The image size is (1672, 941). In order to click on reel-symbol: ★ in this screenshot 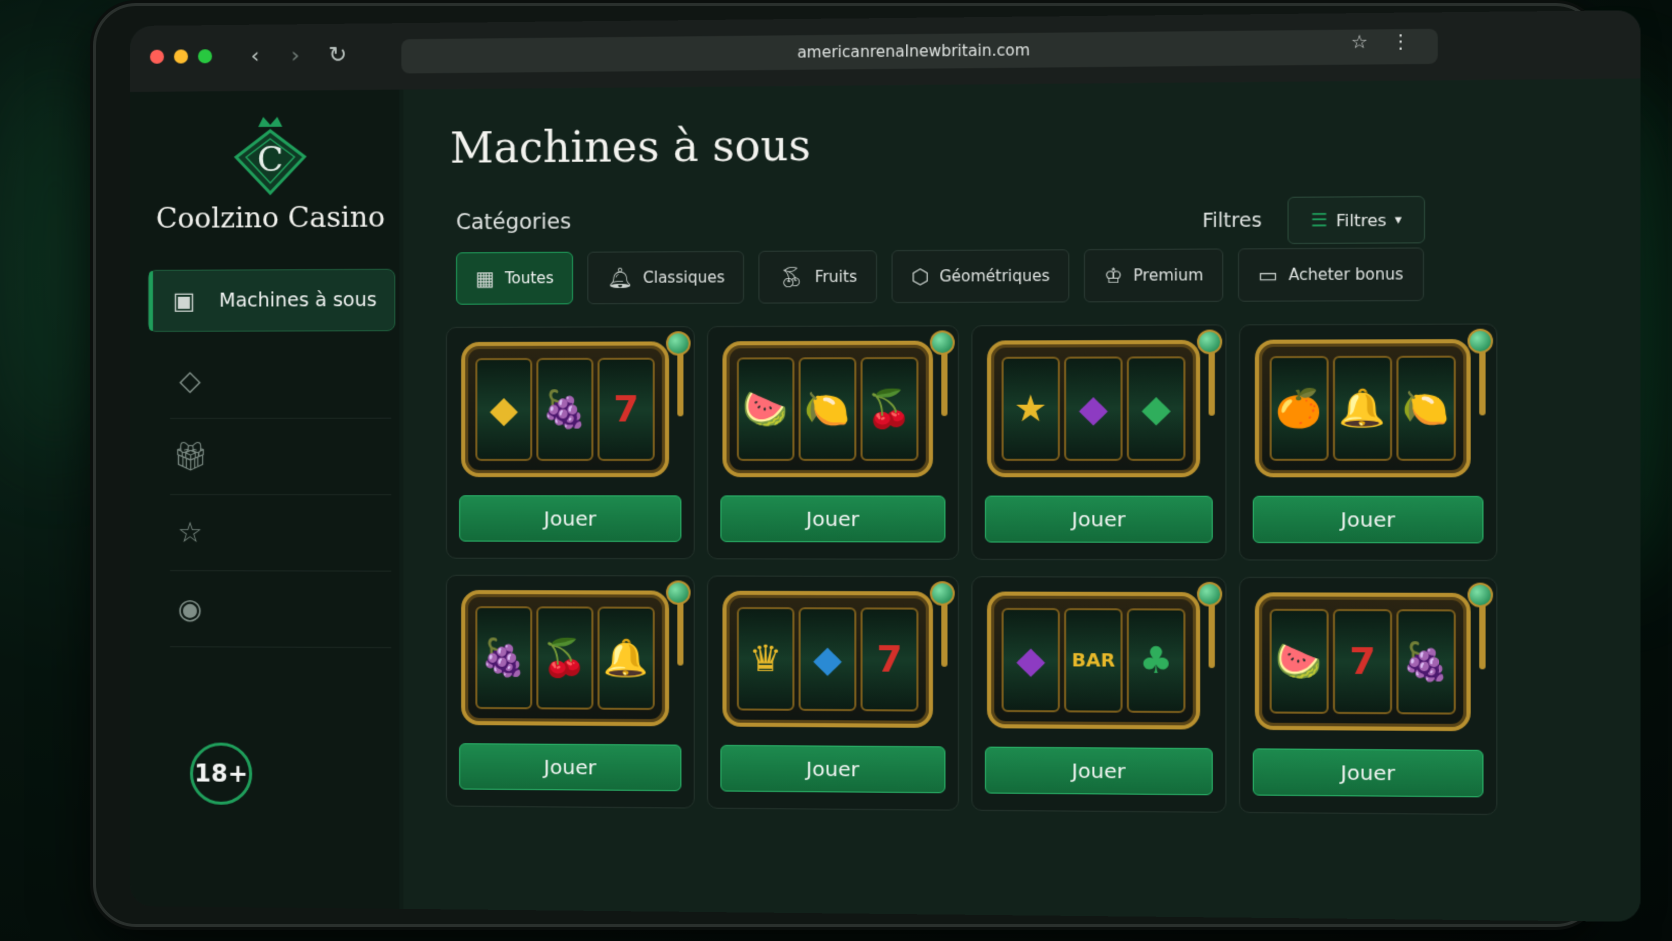, I will do `click(1030, 408)`.